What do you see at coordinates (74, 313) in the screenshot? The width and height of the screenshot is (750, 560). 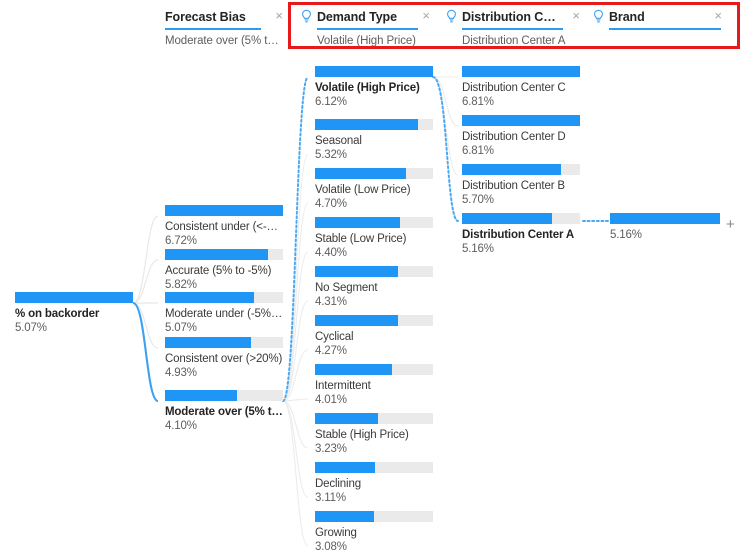 I see `tree-node-root: % on backorder 5.07%` at bounding box center [74, 313].